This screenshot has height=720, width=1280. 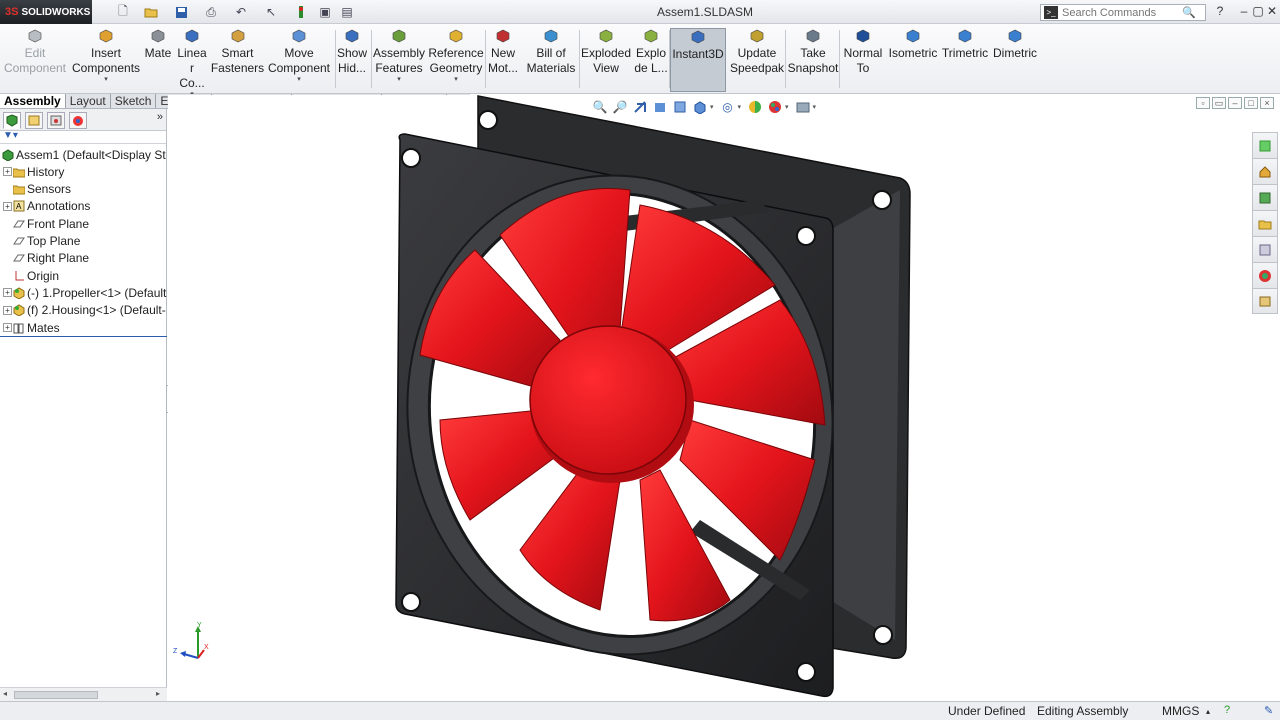 I want to click on select-icon: ↖, so click(x=271, y=12).